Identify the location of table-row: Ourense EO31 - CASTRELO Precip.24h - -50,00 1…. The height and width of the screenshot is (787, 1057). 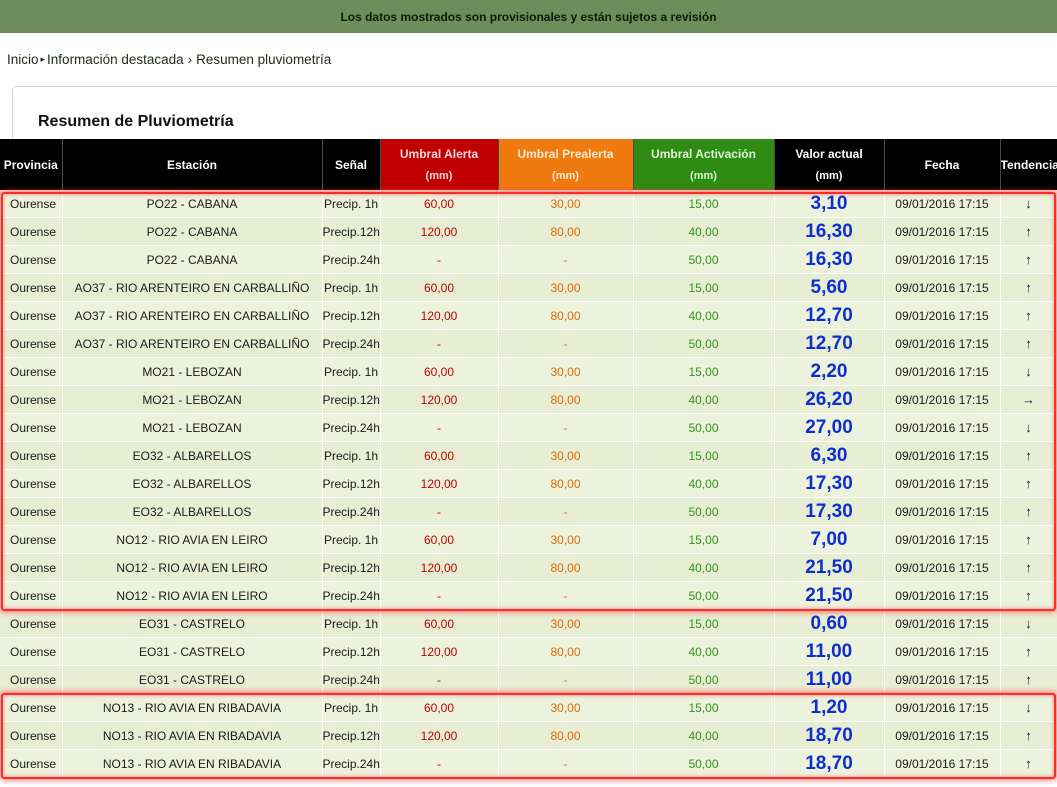
(528, 679).